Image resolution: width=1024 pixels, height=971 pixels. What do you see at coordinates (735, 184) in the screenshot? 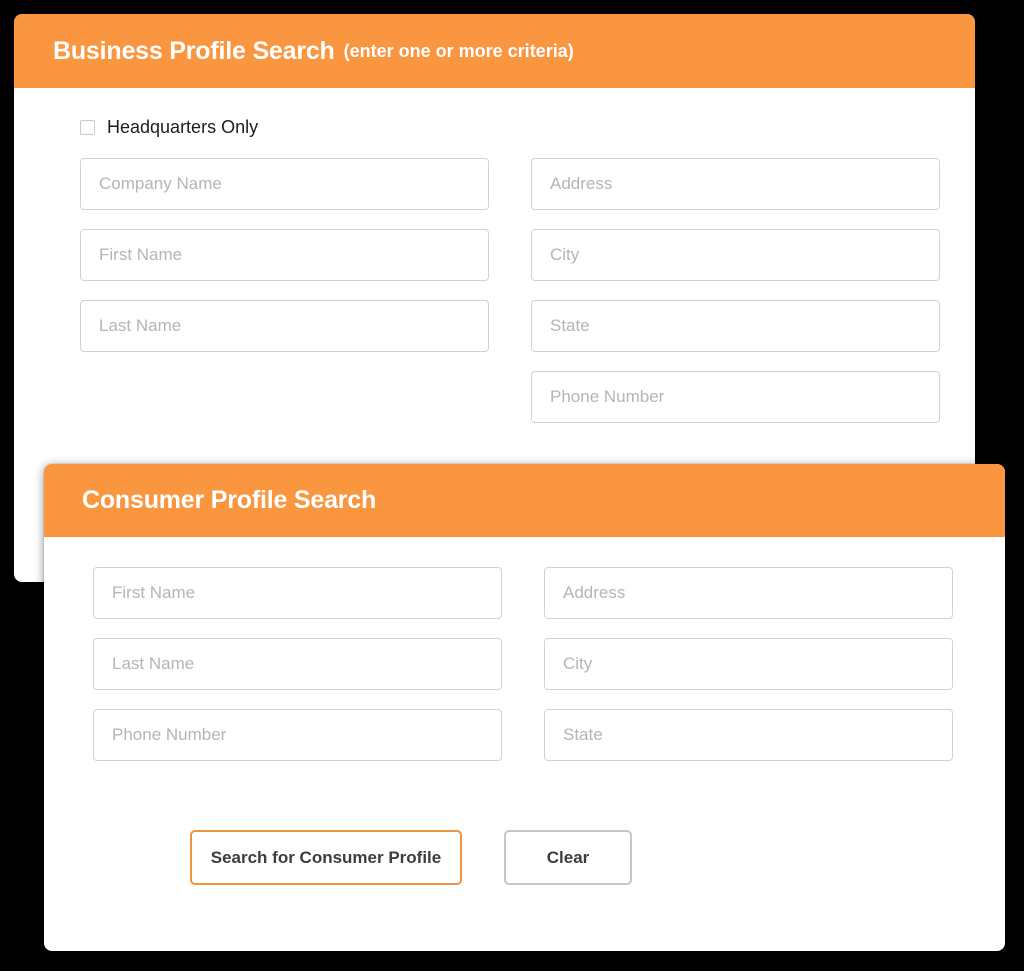
I see `business-address-input: Address` at bounding box center [735, 184].